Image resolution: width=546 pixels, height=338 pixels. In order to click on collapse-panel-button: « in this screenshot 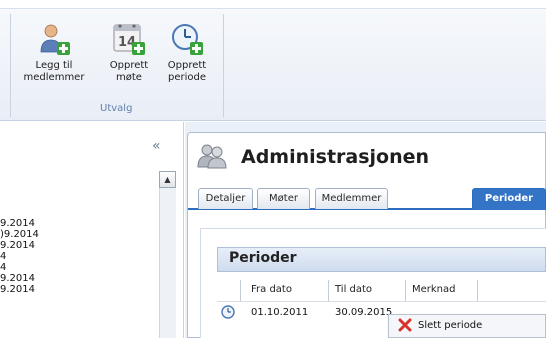, I will do `click(156, 146)`.